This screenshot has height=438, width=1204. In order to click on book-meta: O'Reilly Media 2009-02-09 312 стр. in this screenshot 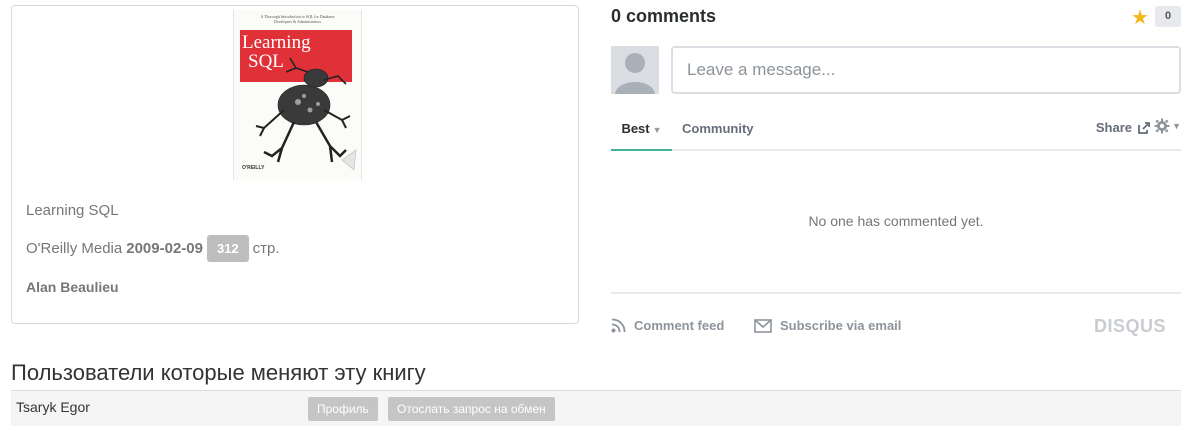, I will do `click(153, 248)`.